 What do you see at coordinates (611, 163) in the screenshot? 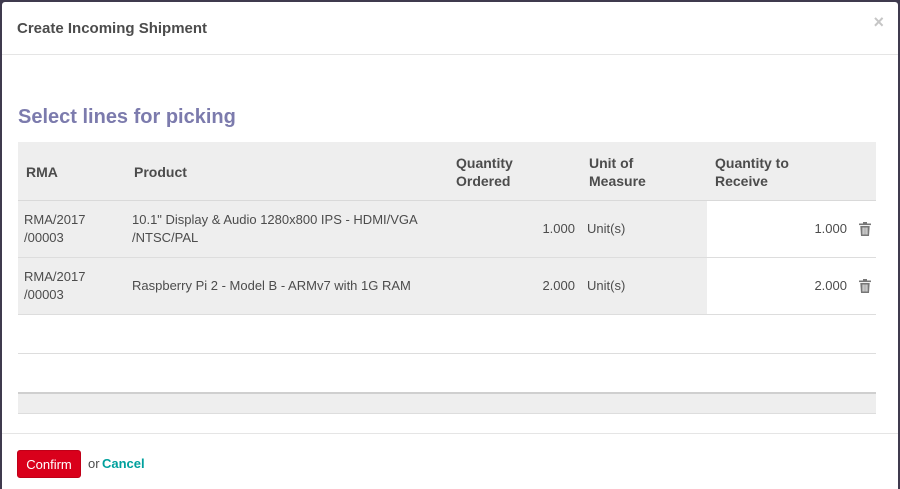
I see `column-header-uom-line1: Unit of` at bounding box center [611, 163].